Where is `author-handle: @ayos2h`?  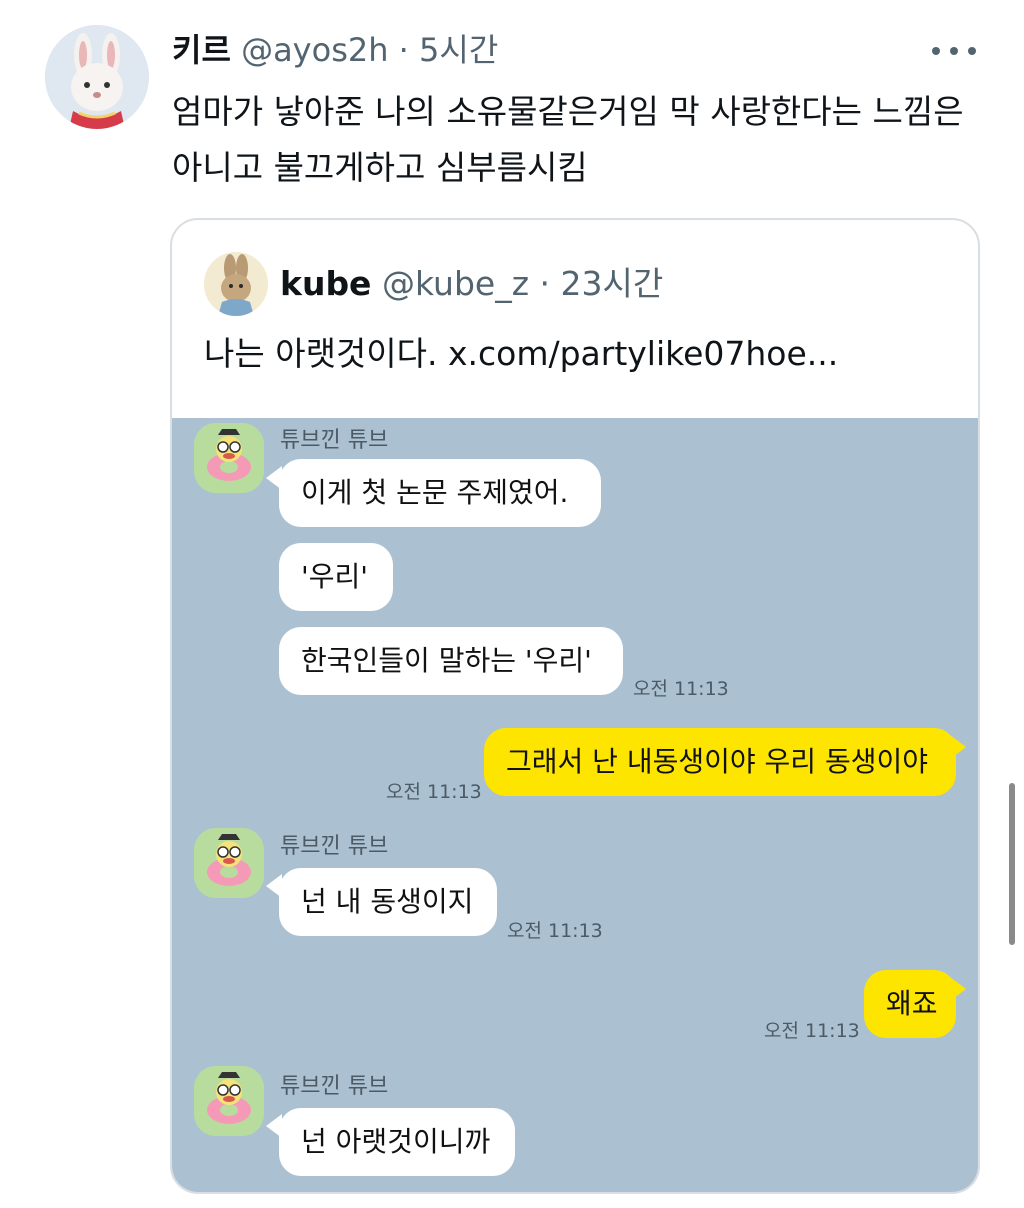
author-handle: @ayos2h is located at coordinates (314, 50).